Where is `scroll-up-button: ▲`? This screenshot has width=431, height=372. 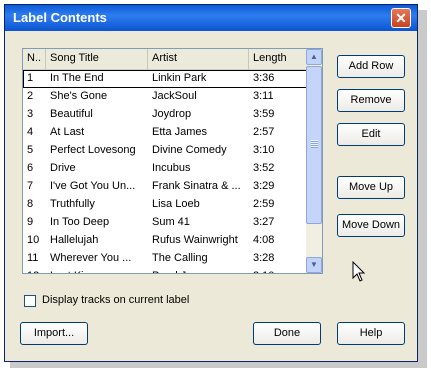 scroll-up-button: ▲ is located at coordinates (314, 57).